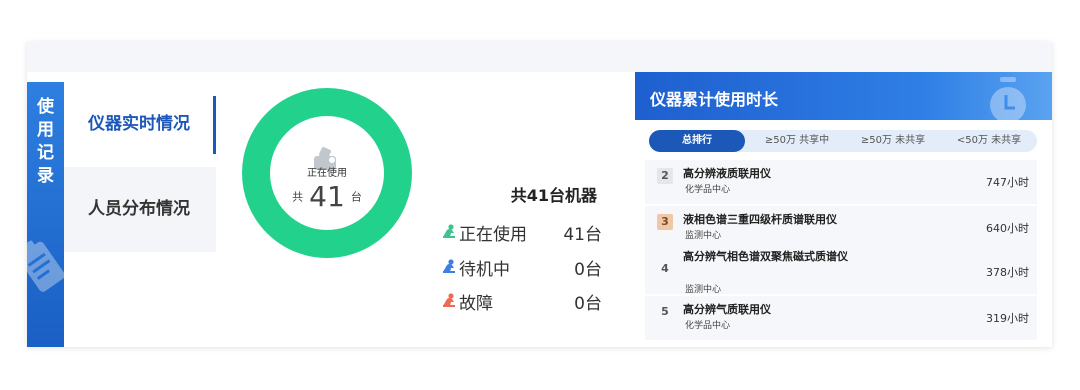 Image resolution: width=1080 pixels, height=390 pixels. Describe the element at coordinates (841, 182) in the screenshot. I see `ranking-row: 2 高分辨液质联用仪 化学品中心 747小时` at that location.